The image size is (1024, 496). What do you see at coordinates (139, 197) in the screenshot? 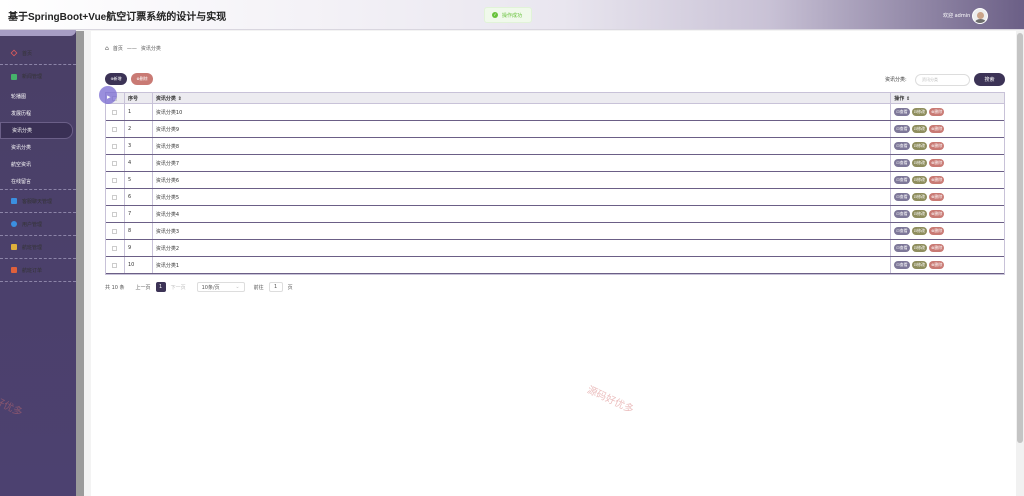
I see `row-no: 6` at bounding box center [139, 197].